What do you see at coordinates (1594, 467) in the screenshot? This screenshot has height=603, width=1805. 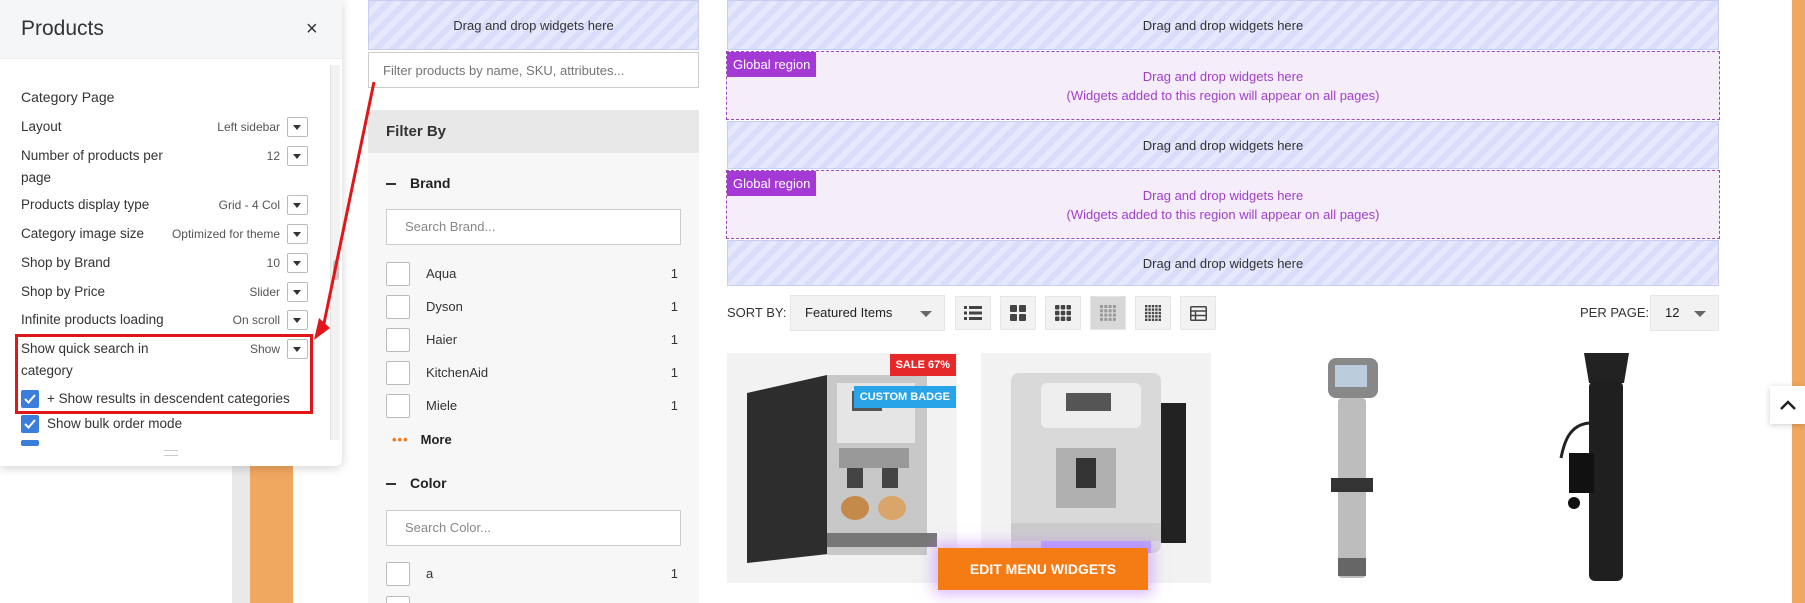 I see `sous-vide-black-image` at bounding box center [1594, 467].